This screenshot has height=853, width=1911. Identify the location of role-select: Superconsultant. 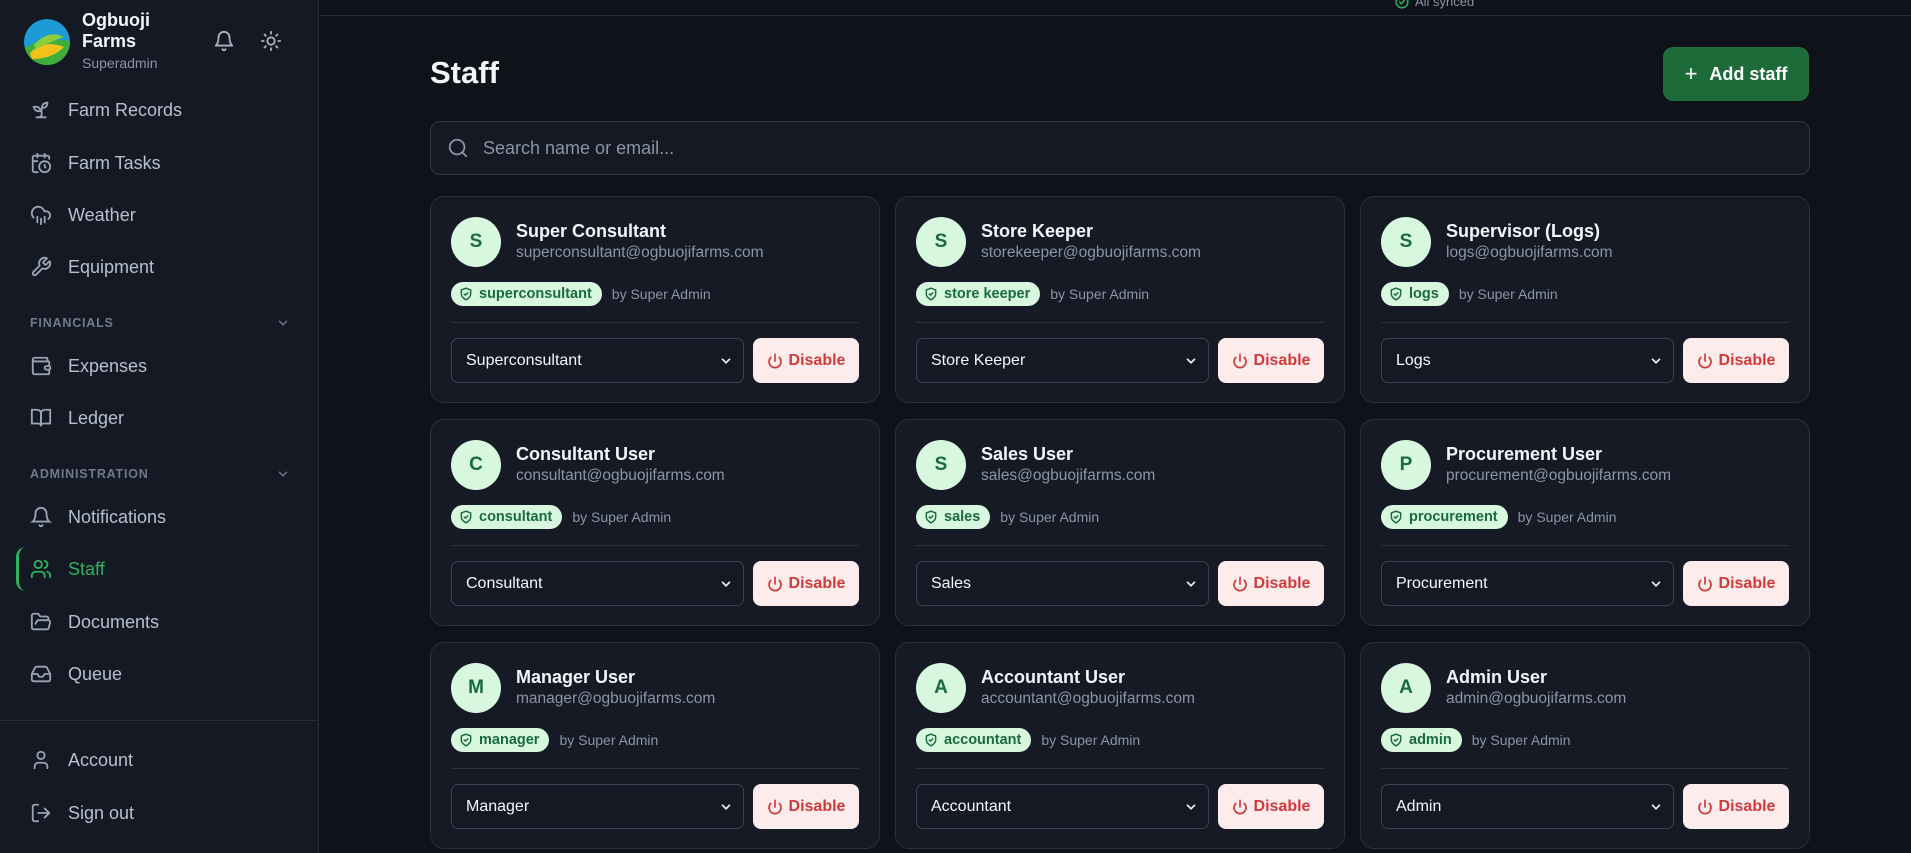
(597, 360).